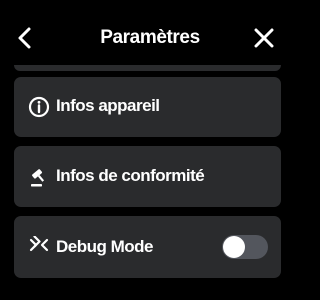  I want to click on toggle-knob, so click(234, 247).